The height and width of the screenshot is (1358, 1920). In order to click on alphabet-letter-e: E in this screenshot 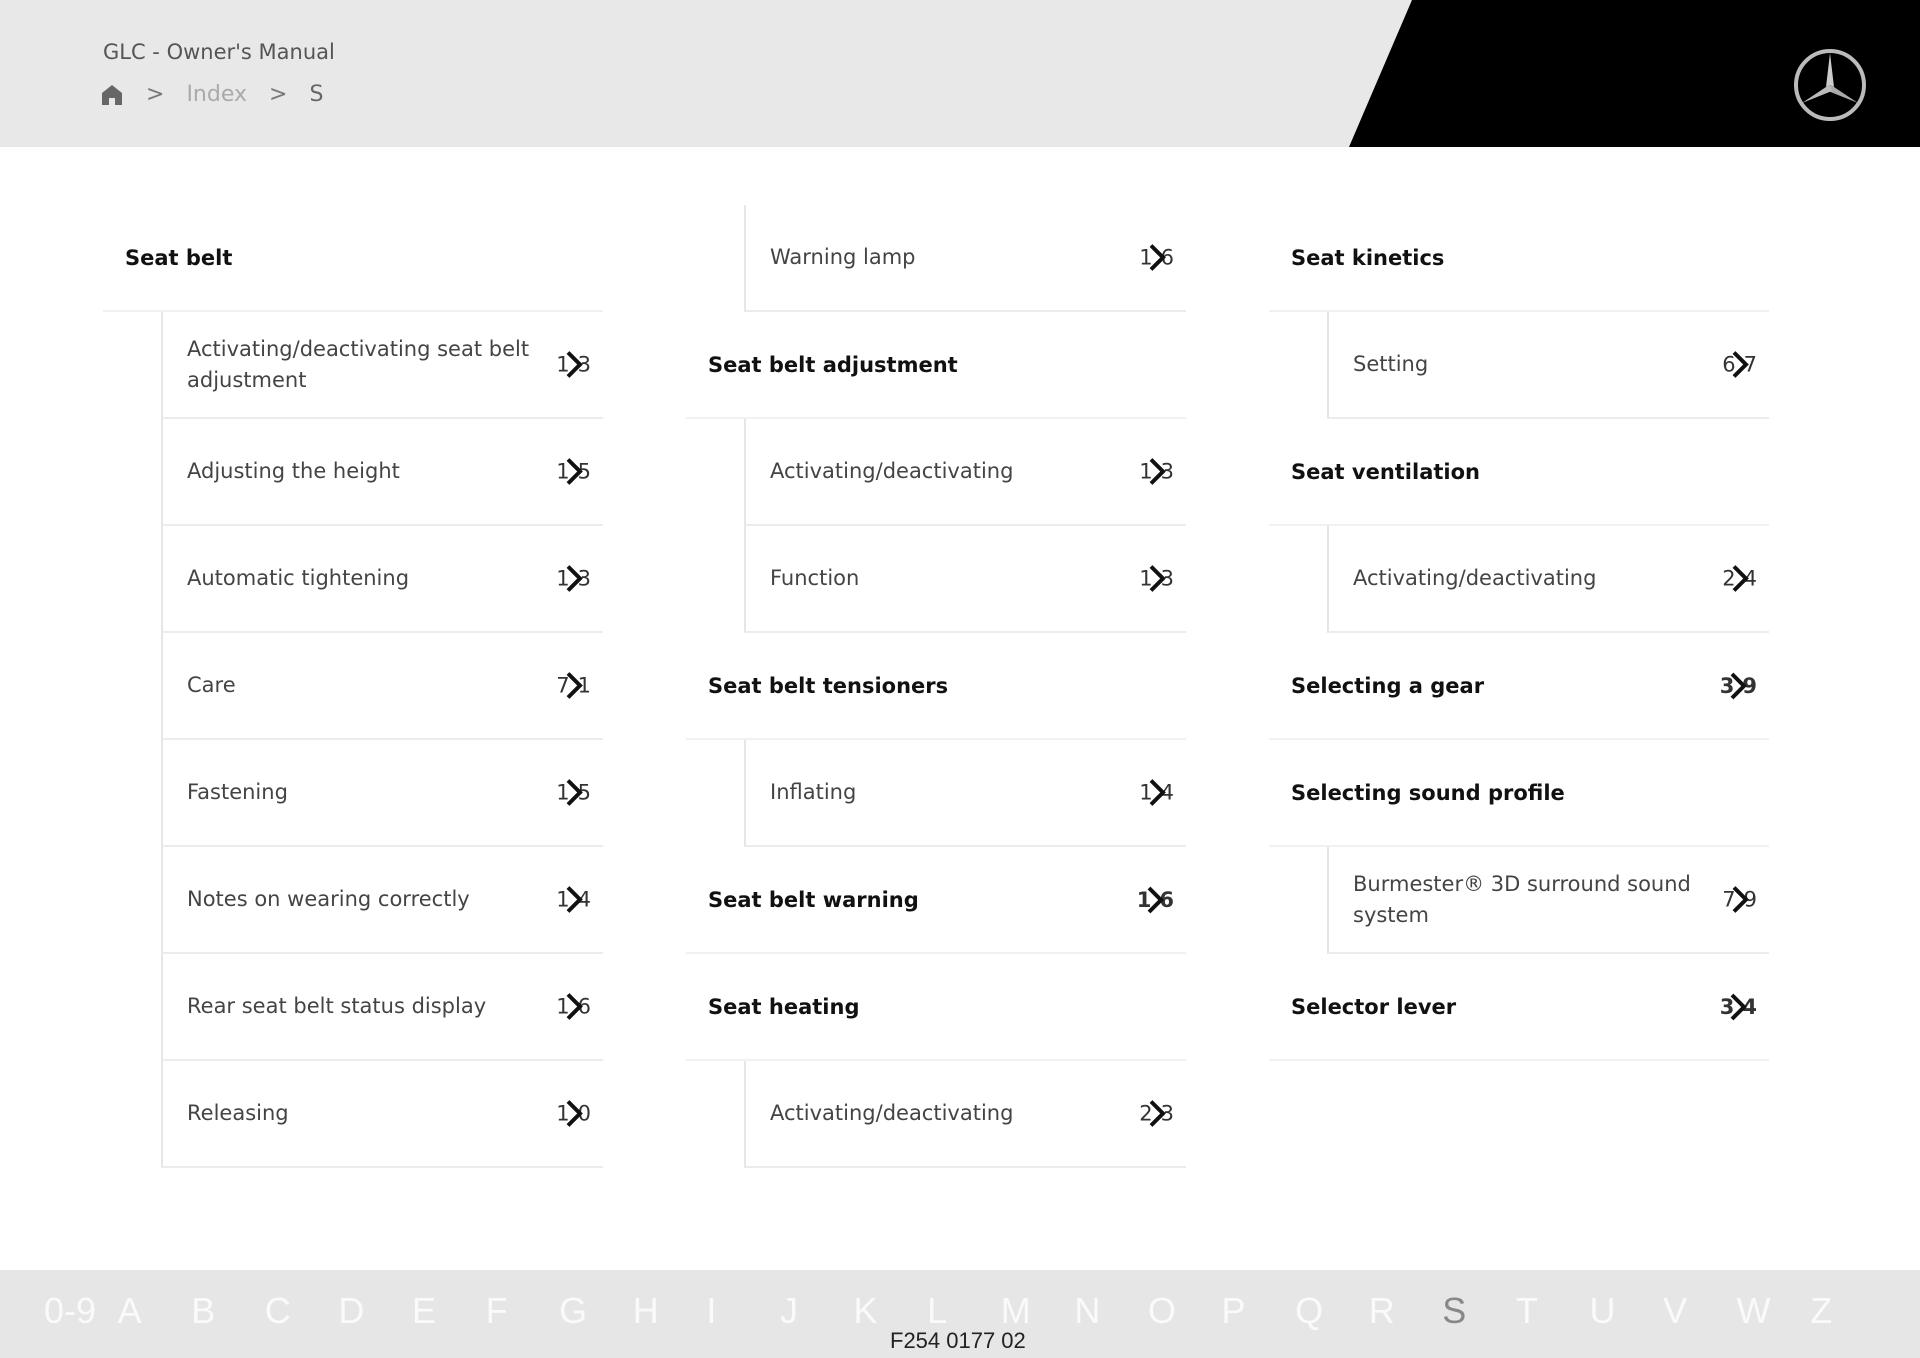, I will do `click(449, 1311)`.